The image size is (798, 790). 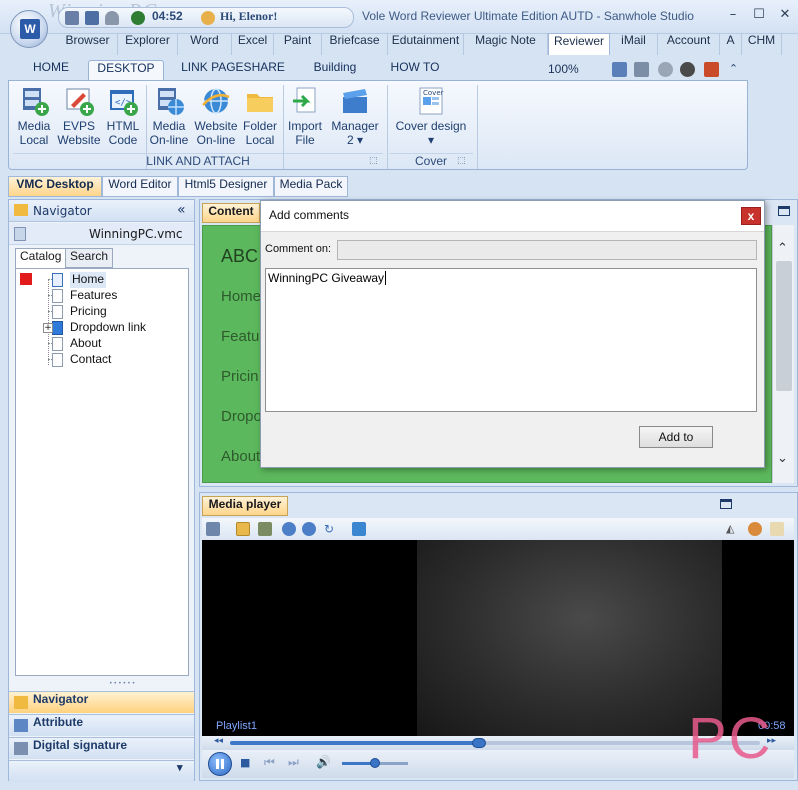 What do you see at coordinates (782, 458) in the screenshot?
I see `scroll-down-icon: ⌄` at bounding box center [782, 458].